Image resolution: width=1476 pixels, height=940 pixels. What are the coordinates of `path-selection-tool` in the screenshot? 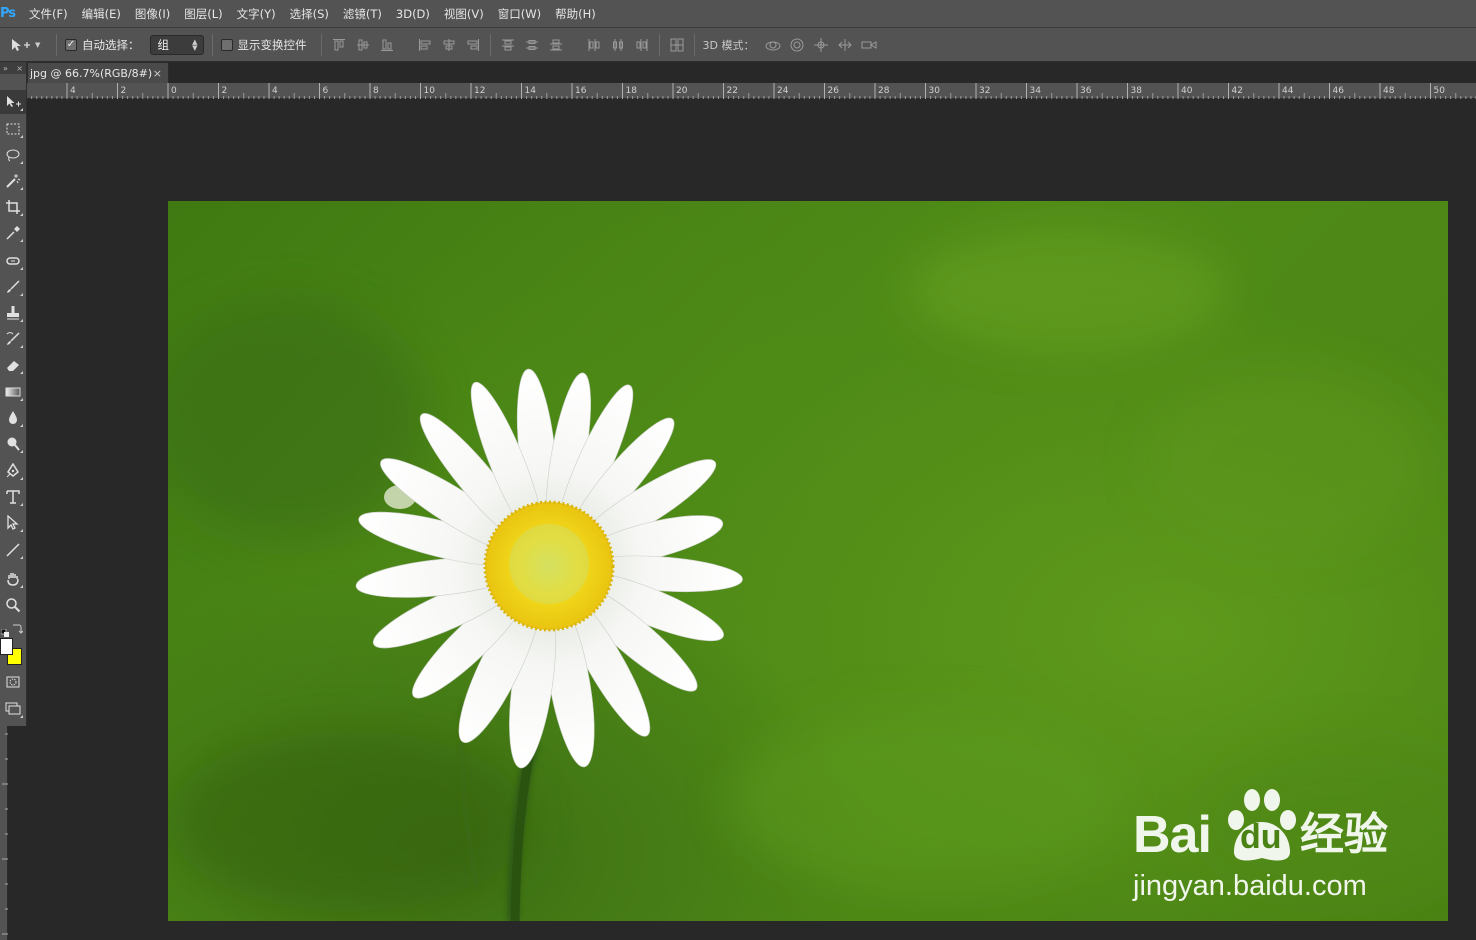 It's located at (13, 523).